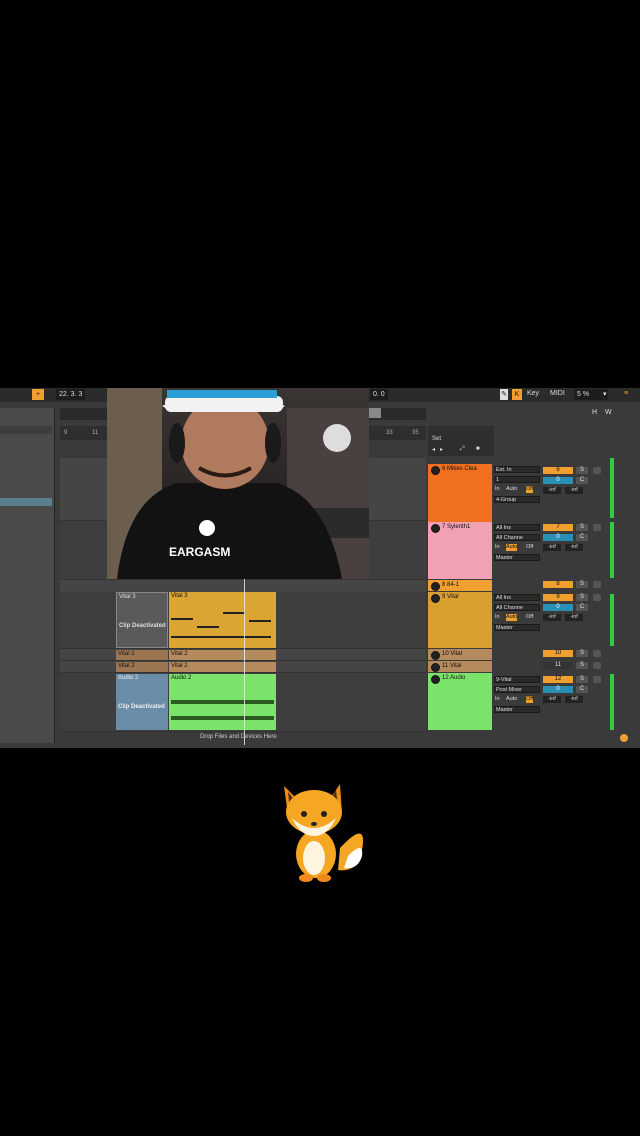 Image resolution: width=640 pixels, height=1136 pixels. Describe the element at coordinates (517, 479) in the screenshot. I see `input-channel-select: 1` at that location.